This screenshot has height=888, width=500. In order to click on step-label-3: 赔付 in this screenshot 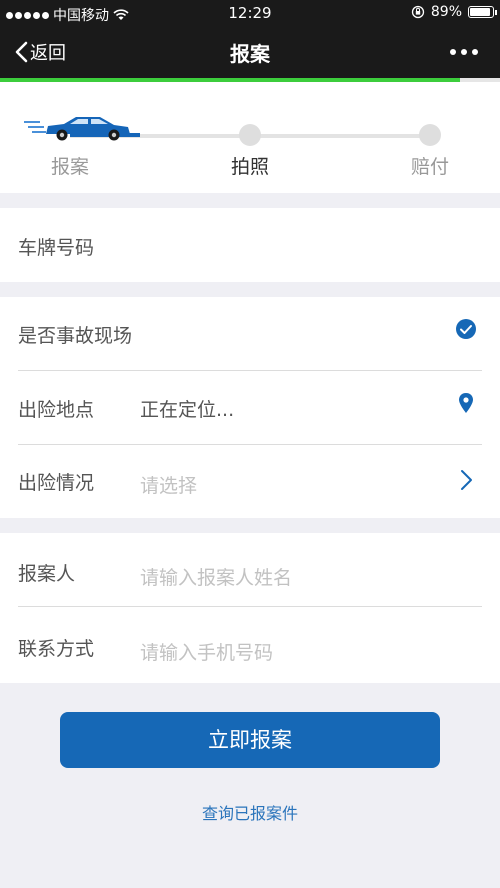, I will do `click(429, 167)`.